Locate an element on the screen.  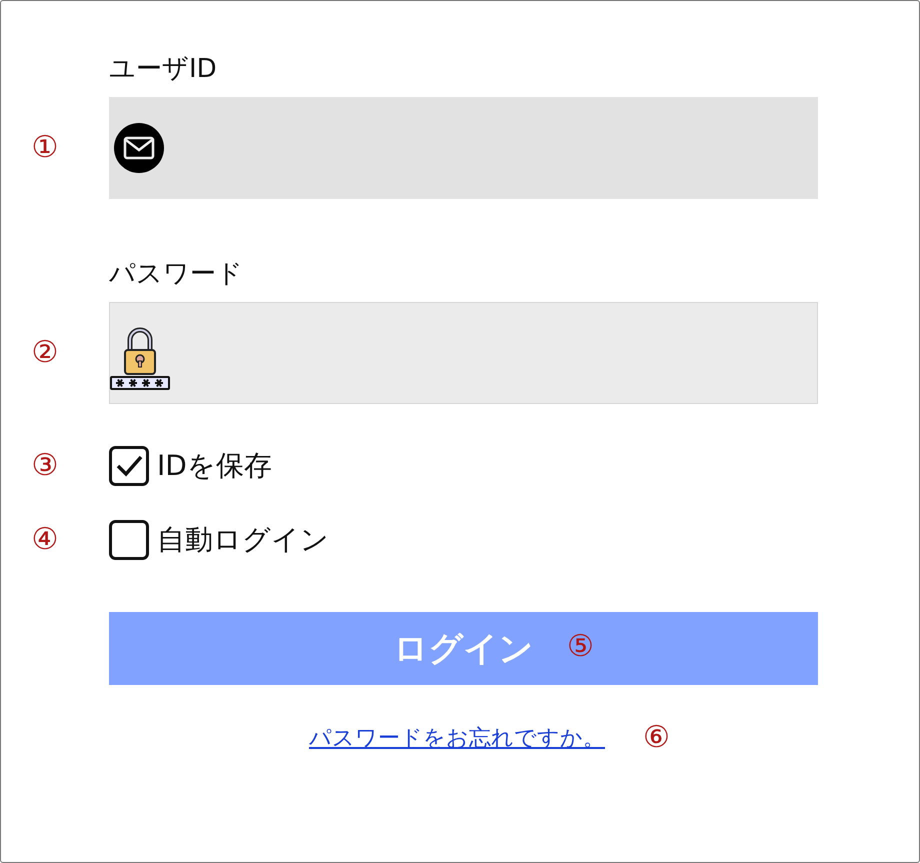
checkbox-label: 自動ログイン is located at coordinates (243, 540).